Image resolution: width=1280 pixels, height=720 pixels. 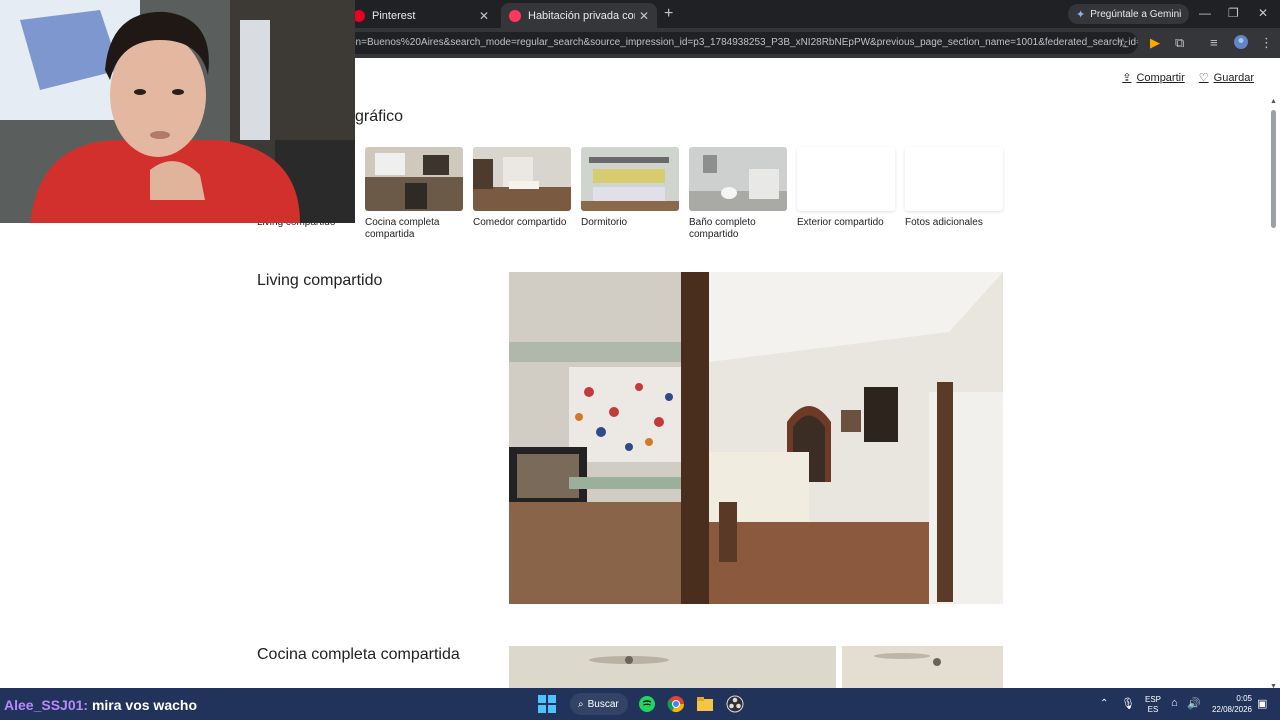 What do you see at coordinates (1153, 699) in the screenshot?
I see `lang-top: ESP` at bounding box center [1153, 699].